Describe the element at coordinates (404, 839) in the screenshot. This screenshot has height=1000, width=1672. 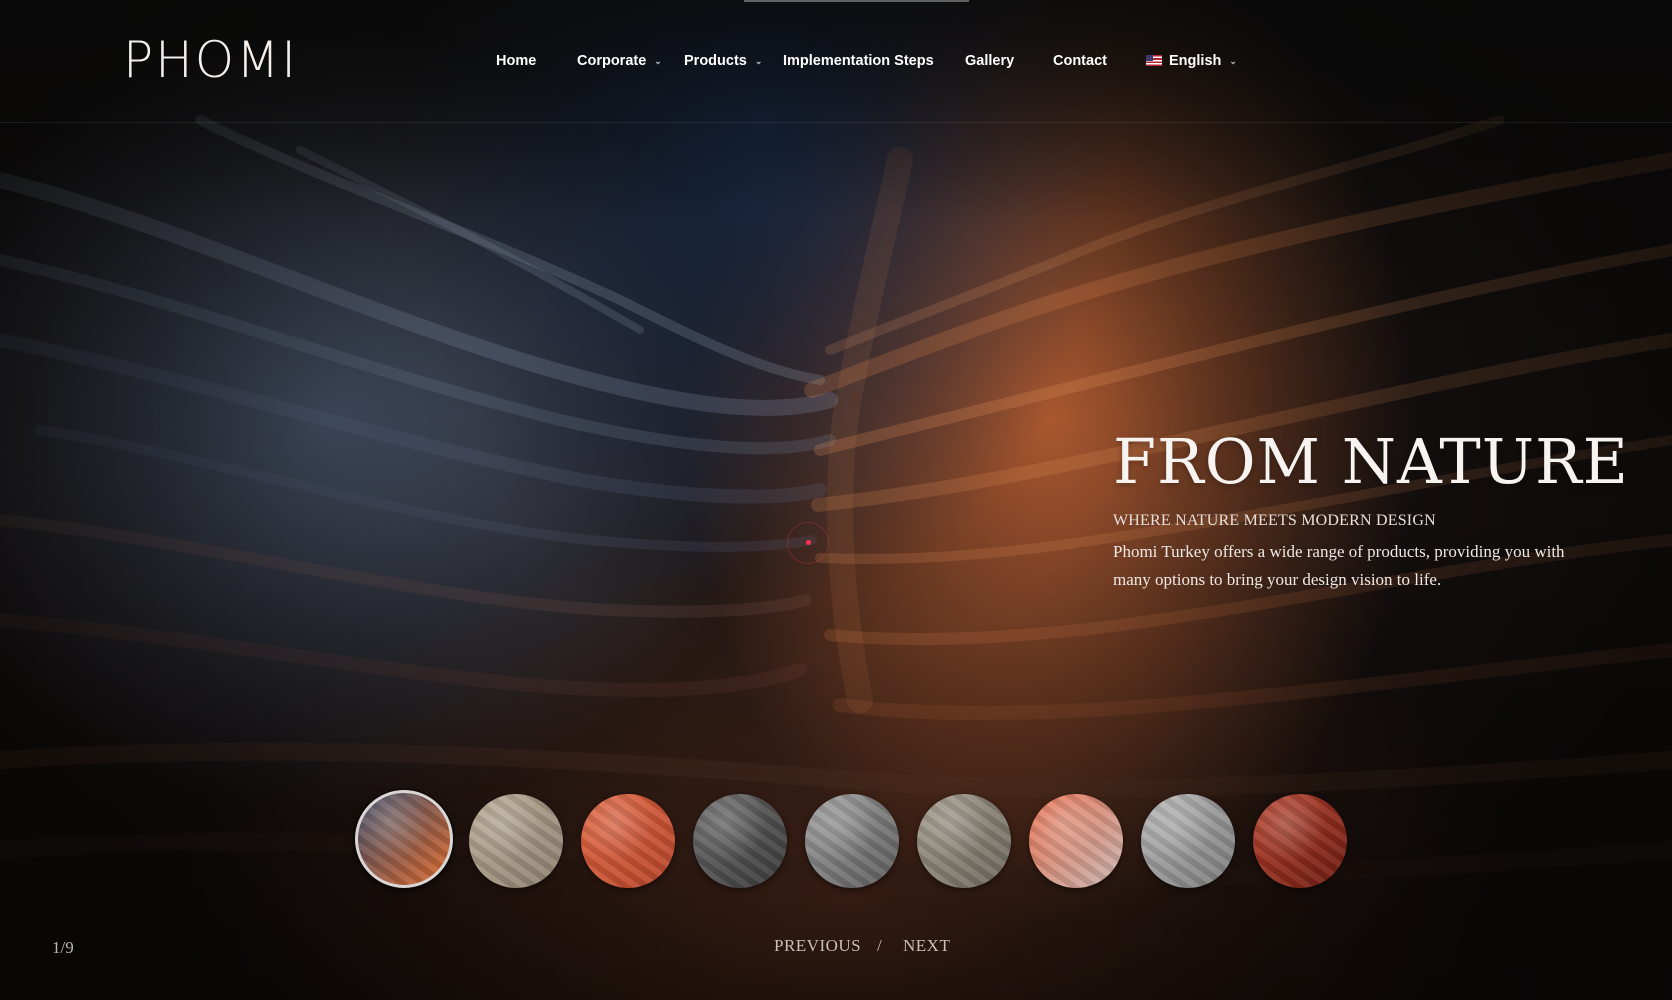
I see `thumbnail-canyon-blue-orange` at that location.